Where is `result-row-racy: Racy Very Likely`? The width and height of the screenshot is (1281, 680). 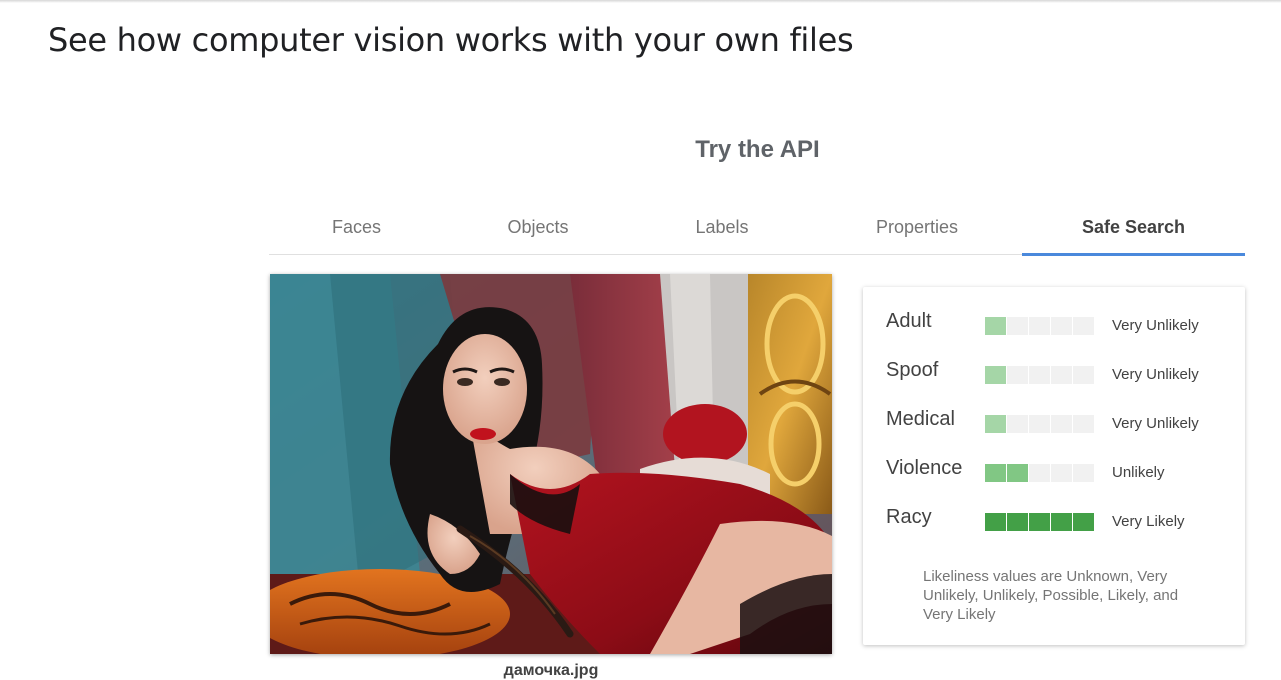 result-row-racy: Racy Very Likely is located at coordinates (1054, 518).